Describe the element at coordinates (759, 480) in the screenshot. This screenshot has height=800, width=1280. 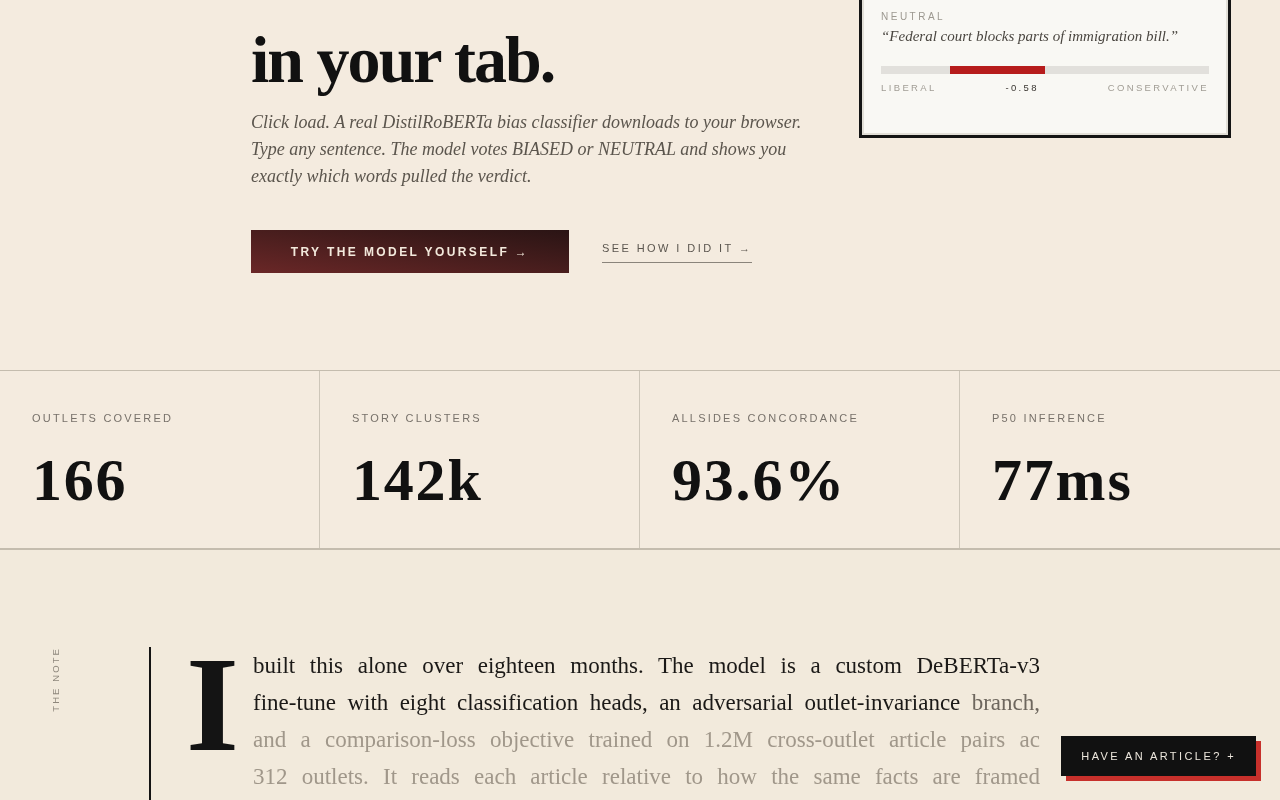
I see `stat-value: 93.6%` at that location.